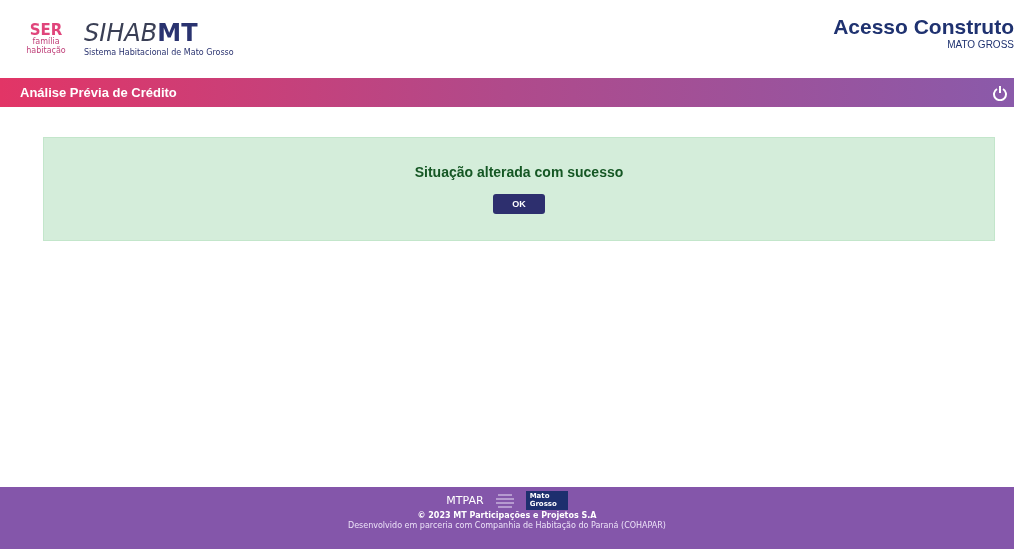 The height and width of the screenshot is (549, 1014). What do you see at coordinates (98, 92) in the screenshot?
I see `page-title: Análise Prévia de Crédito` at bounding box center [98, 92].